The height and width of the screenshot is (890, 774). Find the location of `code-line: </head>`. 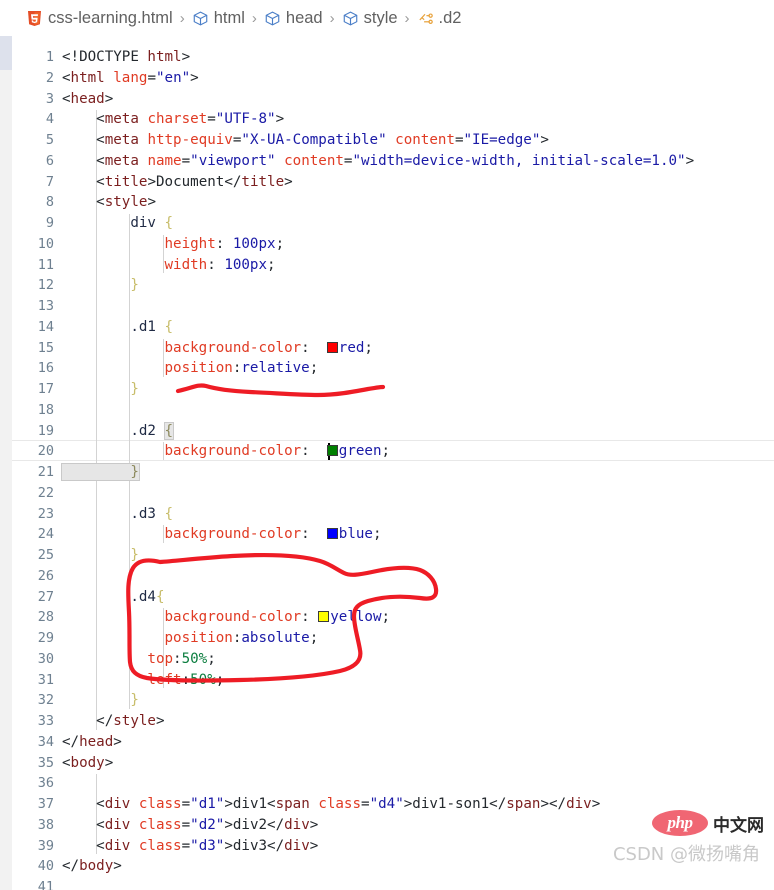

code-line: </head> is located at coordinates (92, 742).